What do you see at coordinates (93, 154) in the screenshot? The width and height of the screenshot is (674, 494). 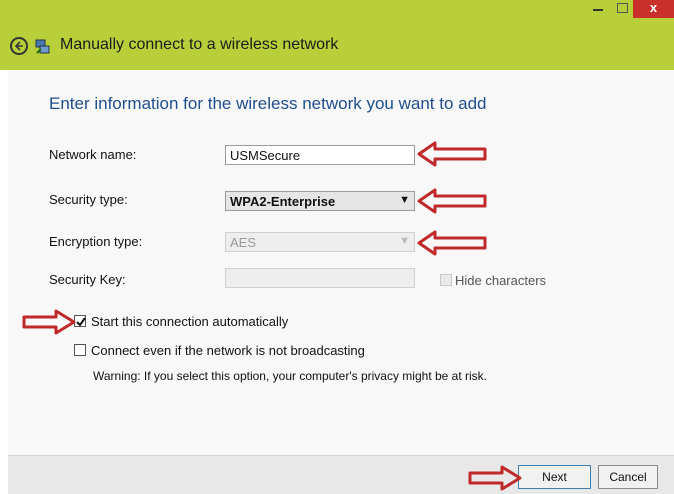 I see `network-name-label: Network name:` at bounding box center [93, 154].